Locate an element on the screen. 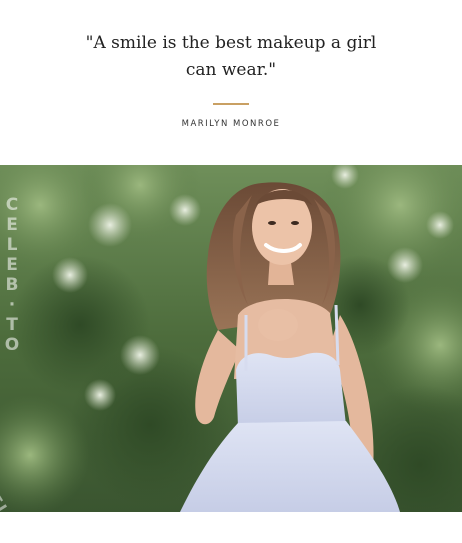 The width and height of the screenshot is (462, 543). watermark-letter: B is located at coordinates (12, 285).